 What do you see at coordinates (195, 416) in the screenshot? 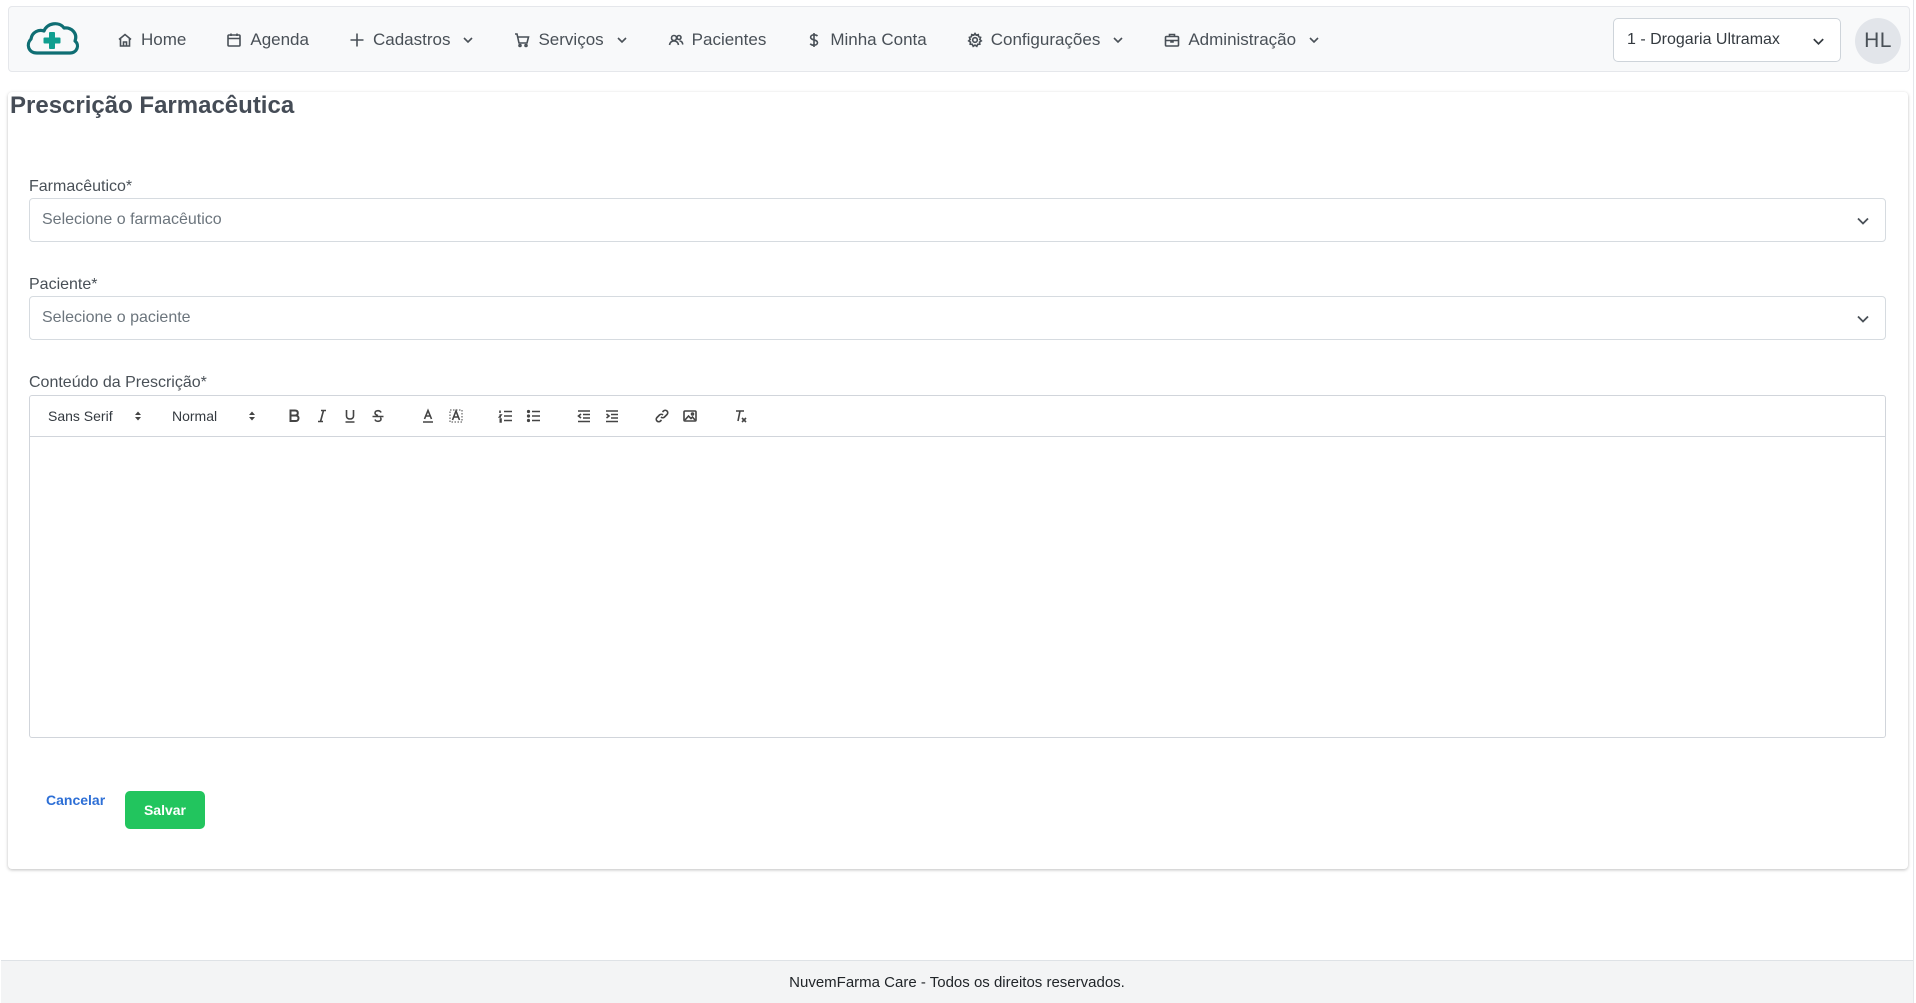
I see `font-size-value: Normal` at bounding box center [195, 416].